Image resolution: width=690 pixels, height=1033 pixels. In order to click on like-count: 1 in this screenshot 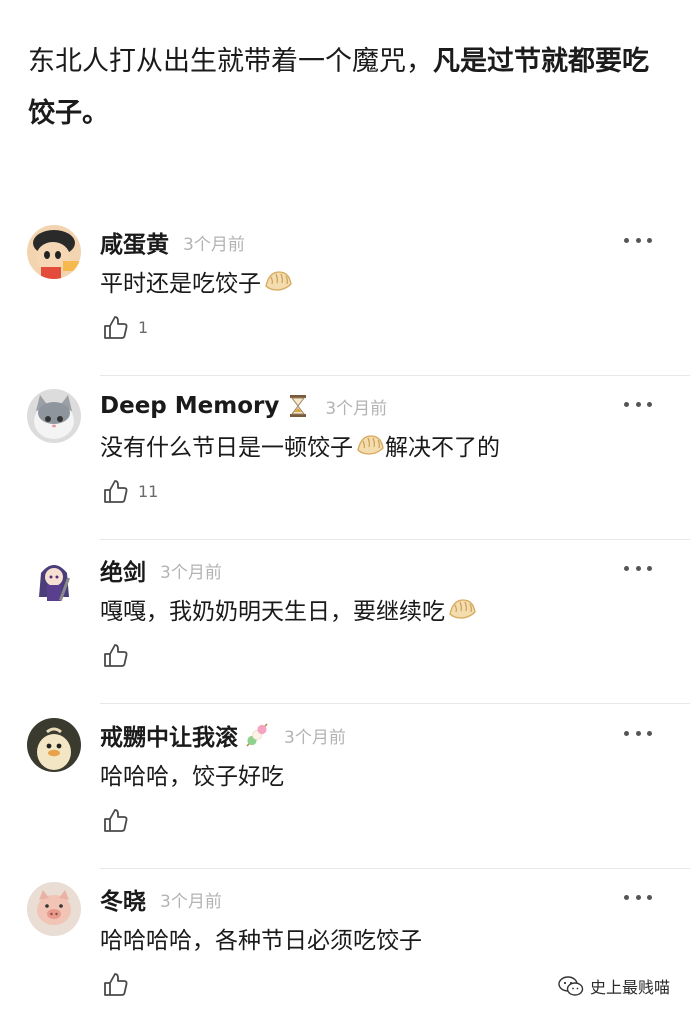, I will do `click(143, 327)`.